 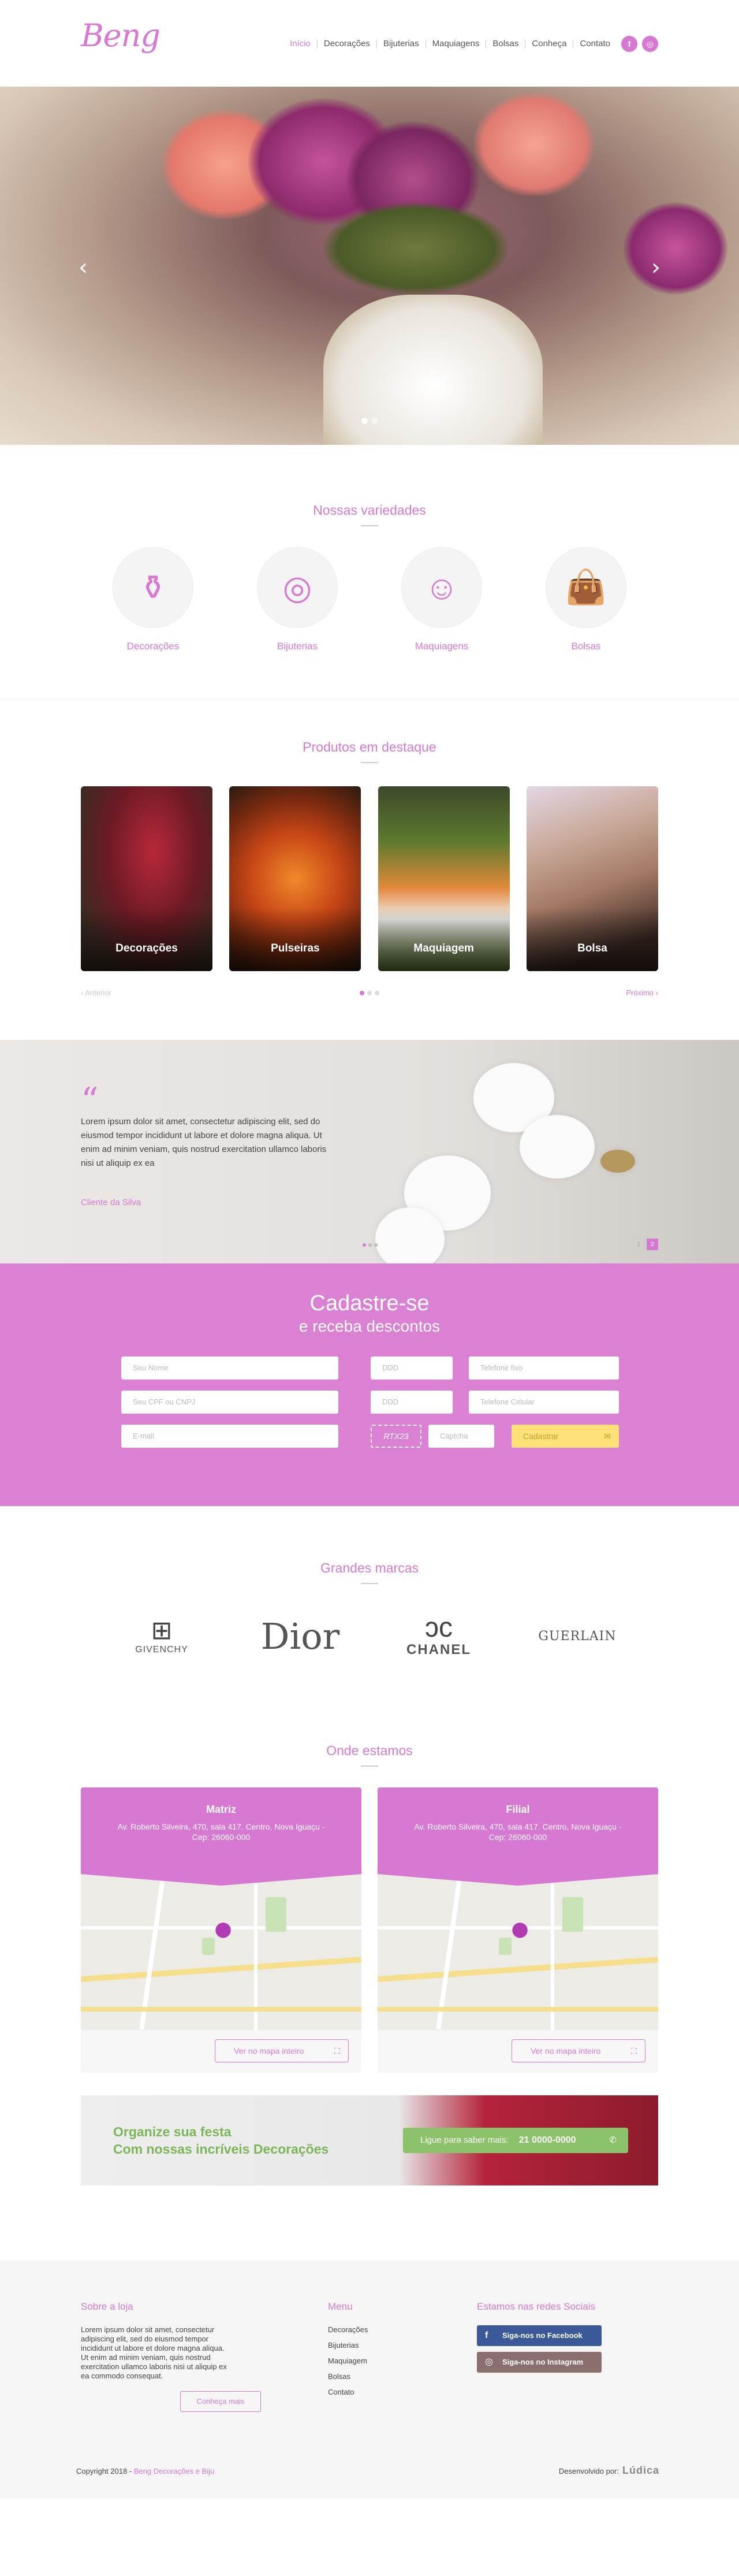 I want to click on product-card: Bolsa, so click(x=592, y=878).